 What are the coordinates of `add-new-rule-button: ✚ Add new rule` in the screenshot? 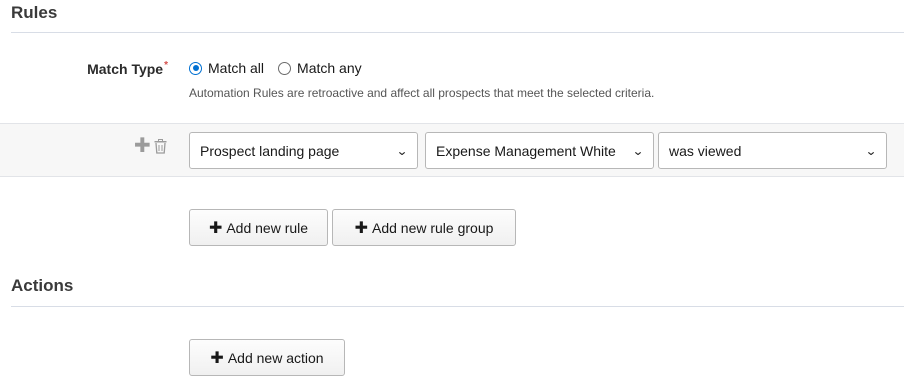 It's located at (258, 227).